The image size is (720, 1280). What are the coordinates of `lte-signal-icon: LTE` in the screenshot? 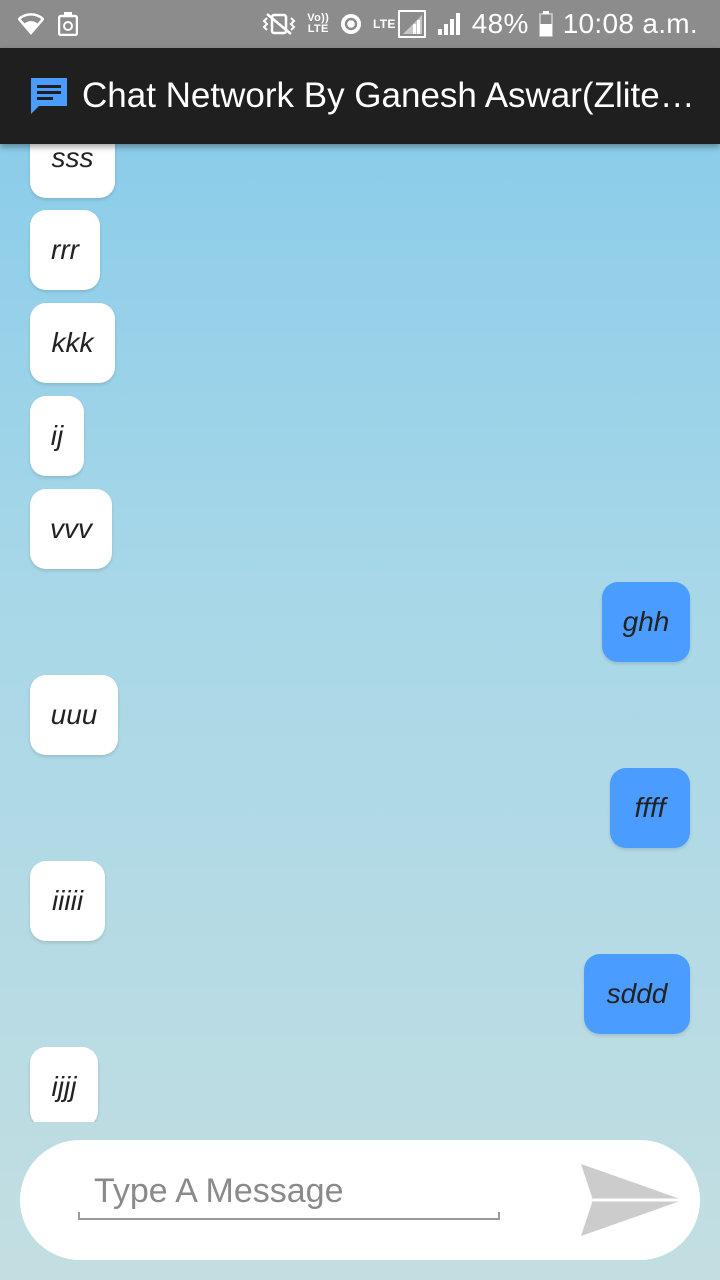 It's located at (399, 24).